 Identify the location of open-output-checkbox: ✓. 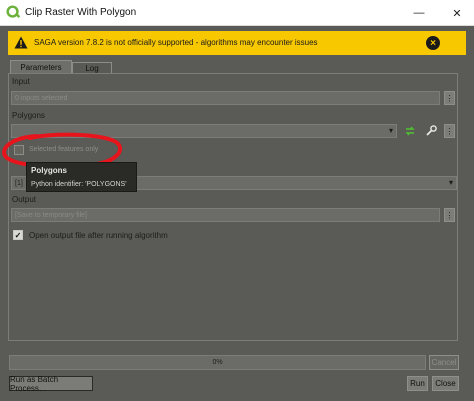
(18, 235).